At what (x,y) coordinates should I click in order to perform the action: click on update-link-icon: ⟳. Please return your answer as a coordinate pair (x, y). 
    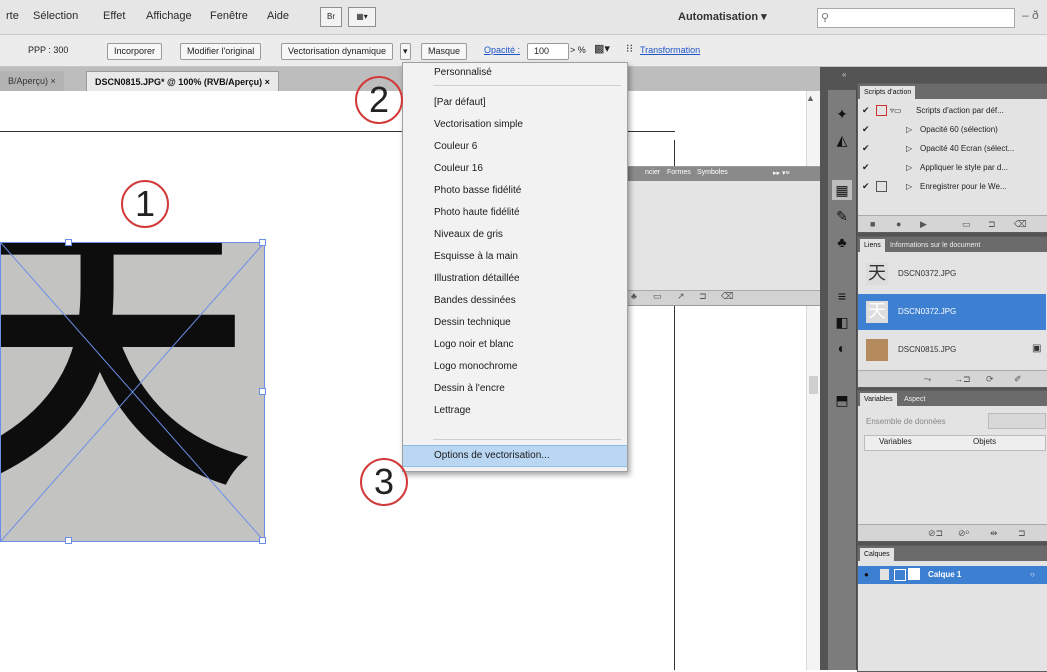
    Looking at the image, I should click on (990, 379).